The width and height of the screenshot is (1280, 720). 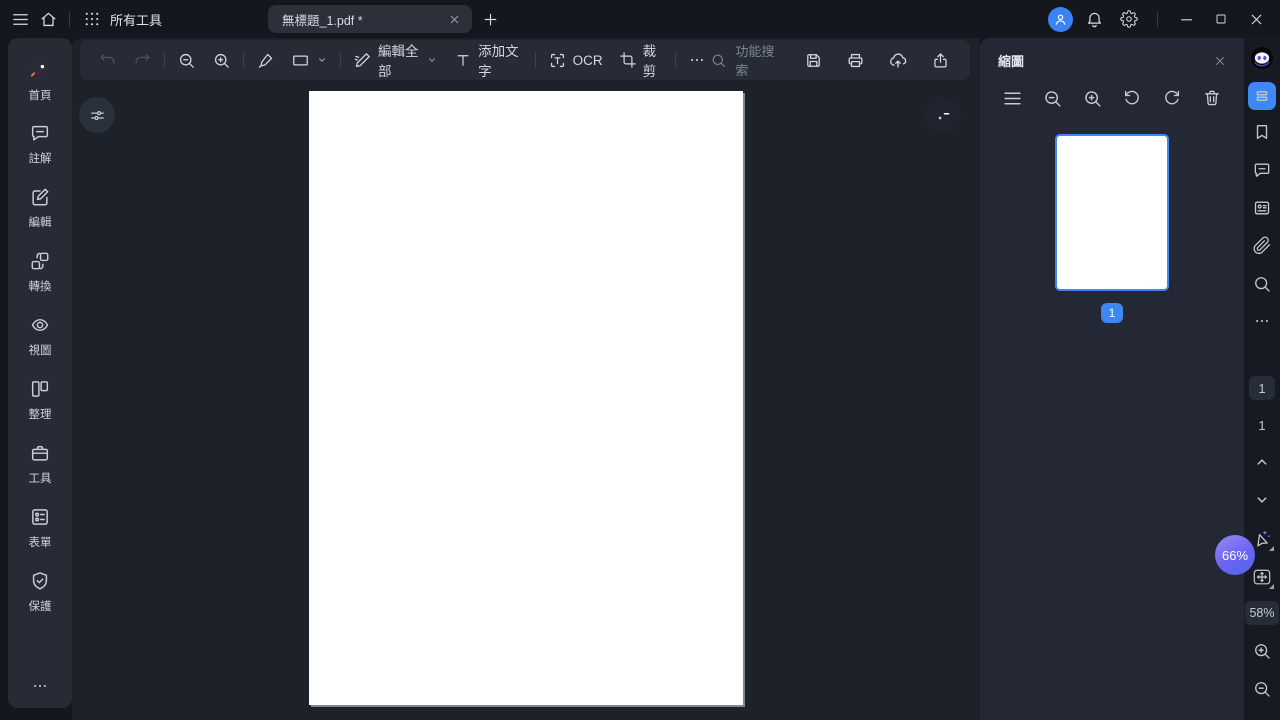 I want to click on shape-tool-button, so click(x=309, y=60).